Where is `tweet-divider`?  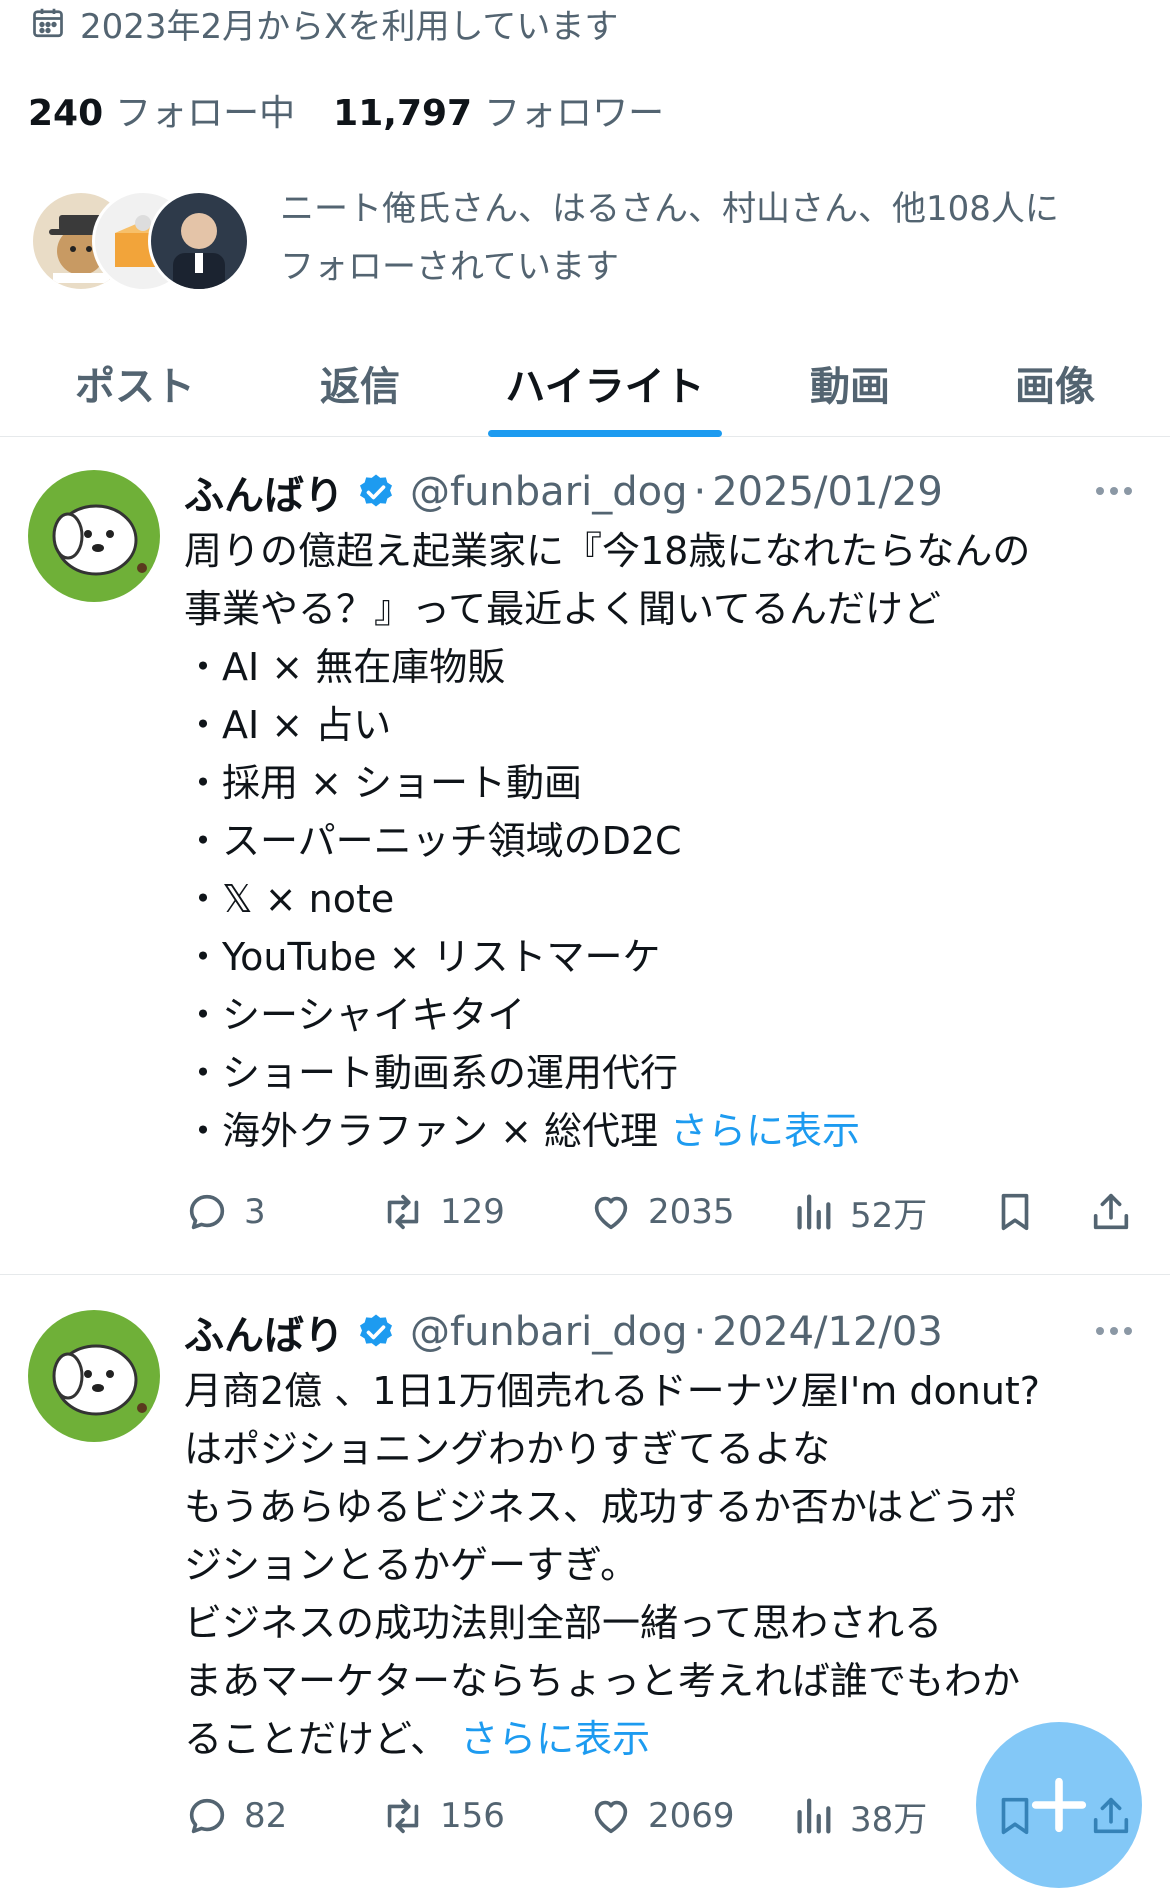
tweet-divider is located at coordinates (585, 1274).